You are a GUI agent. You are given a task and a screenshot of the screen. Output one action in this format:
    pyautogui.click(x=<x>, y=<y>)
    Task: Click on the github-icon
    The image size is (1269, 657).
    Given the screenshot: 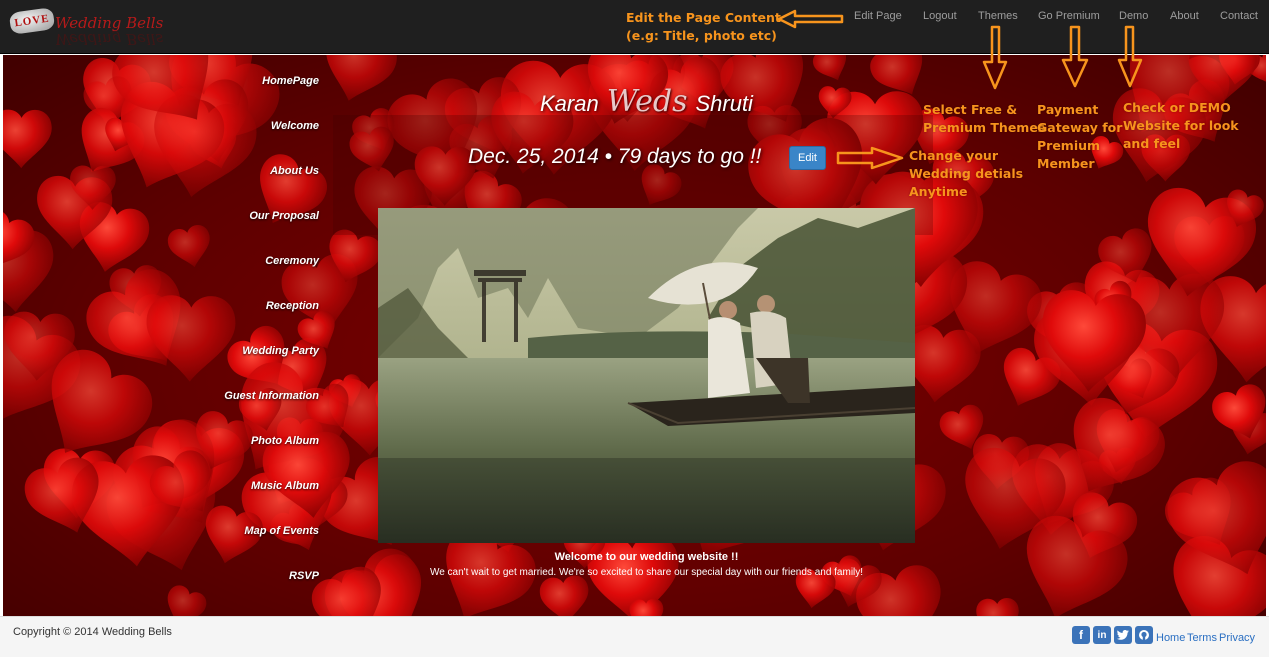 What is the action you would take?
    pyautogui.click(x=1144, y=635)
    